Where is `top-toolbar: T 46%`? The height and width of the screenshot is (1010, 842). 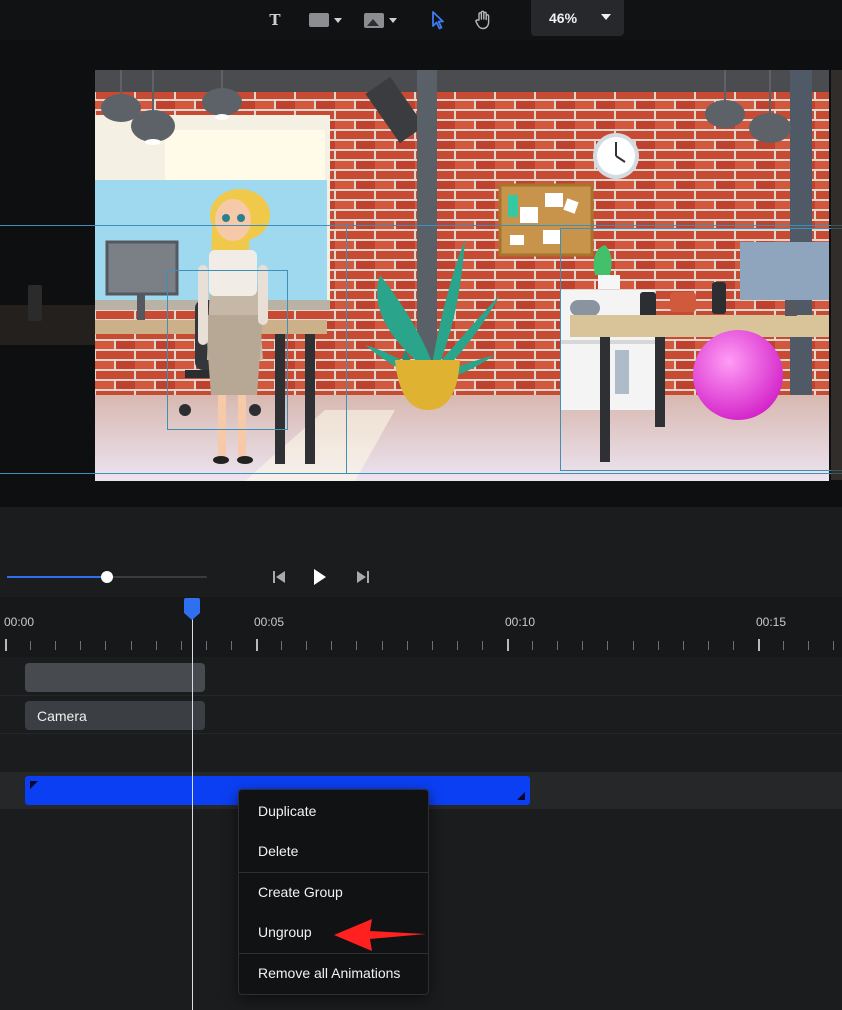 top-toolbar: T 46% is located at coordinates (421, 20).